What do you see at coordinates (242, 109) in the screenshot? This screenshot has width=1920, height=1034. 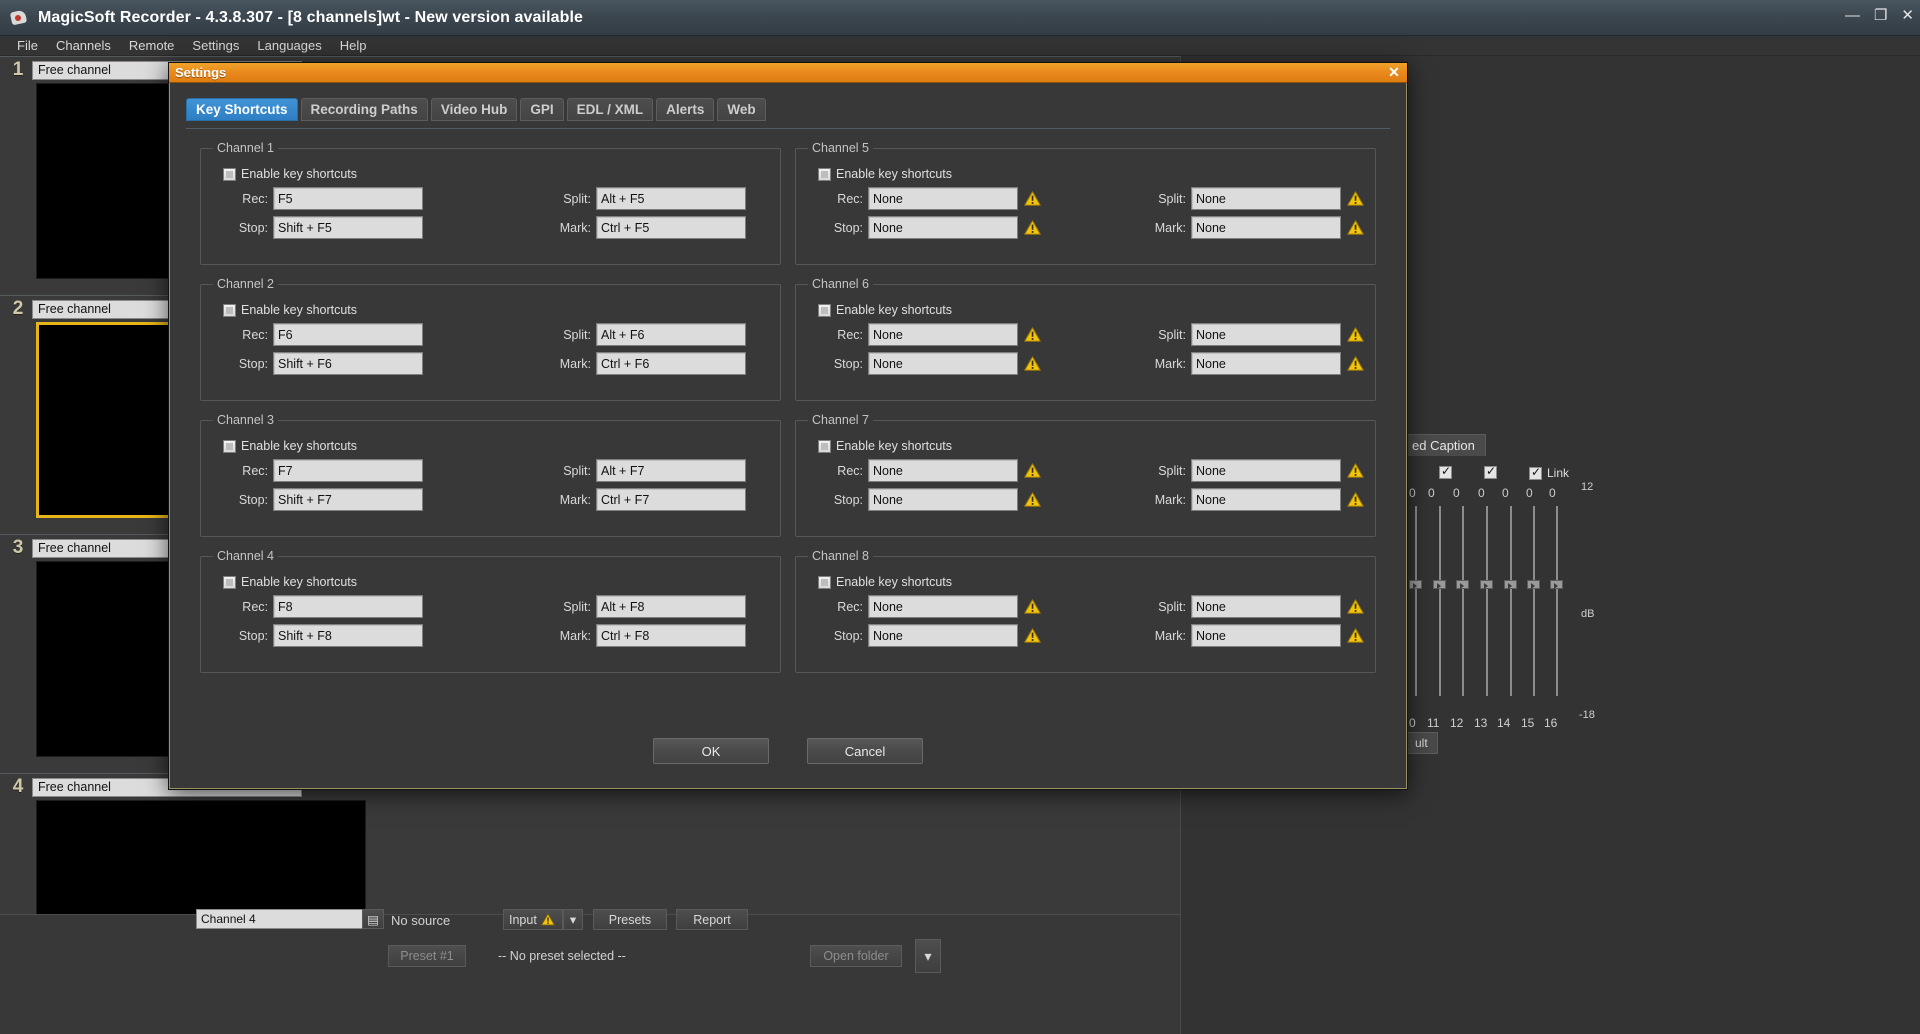 I see `tab-key-shortcuts: Key Shortcuts` at bounding box center [242, 109].